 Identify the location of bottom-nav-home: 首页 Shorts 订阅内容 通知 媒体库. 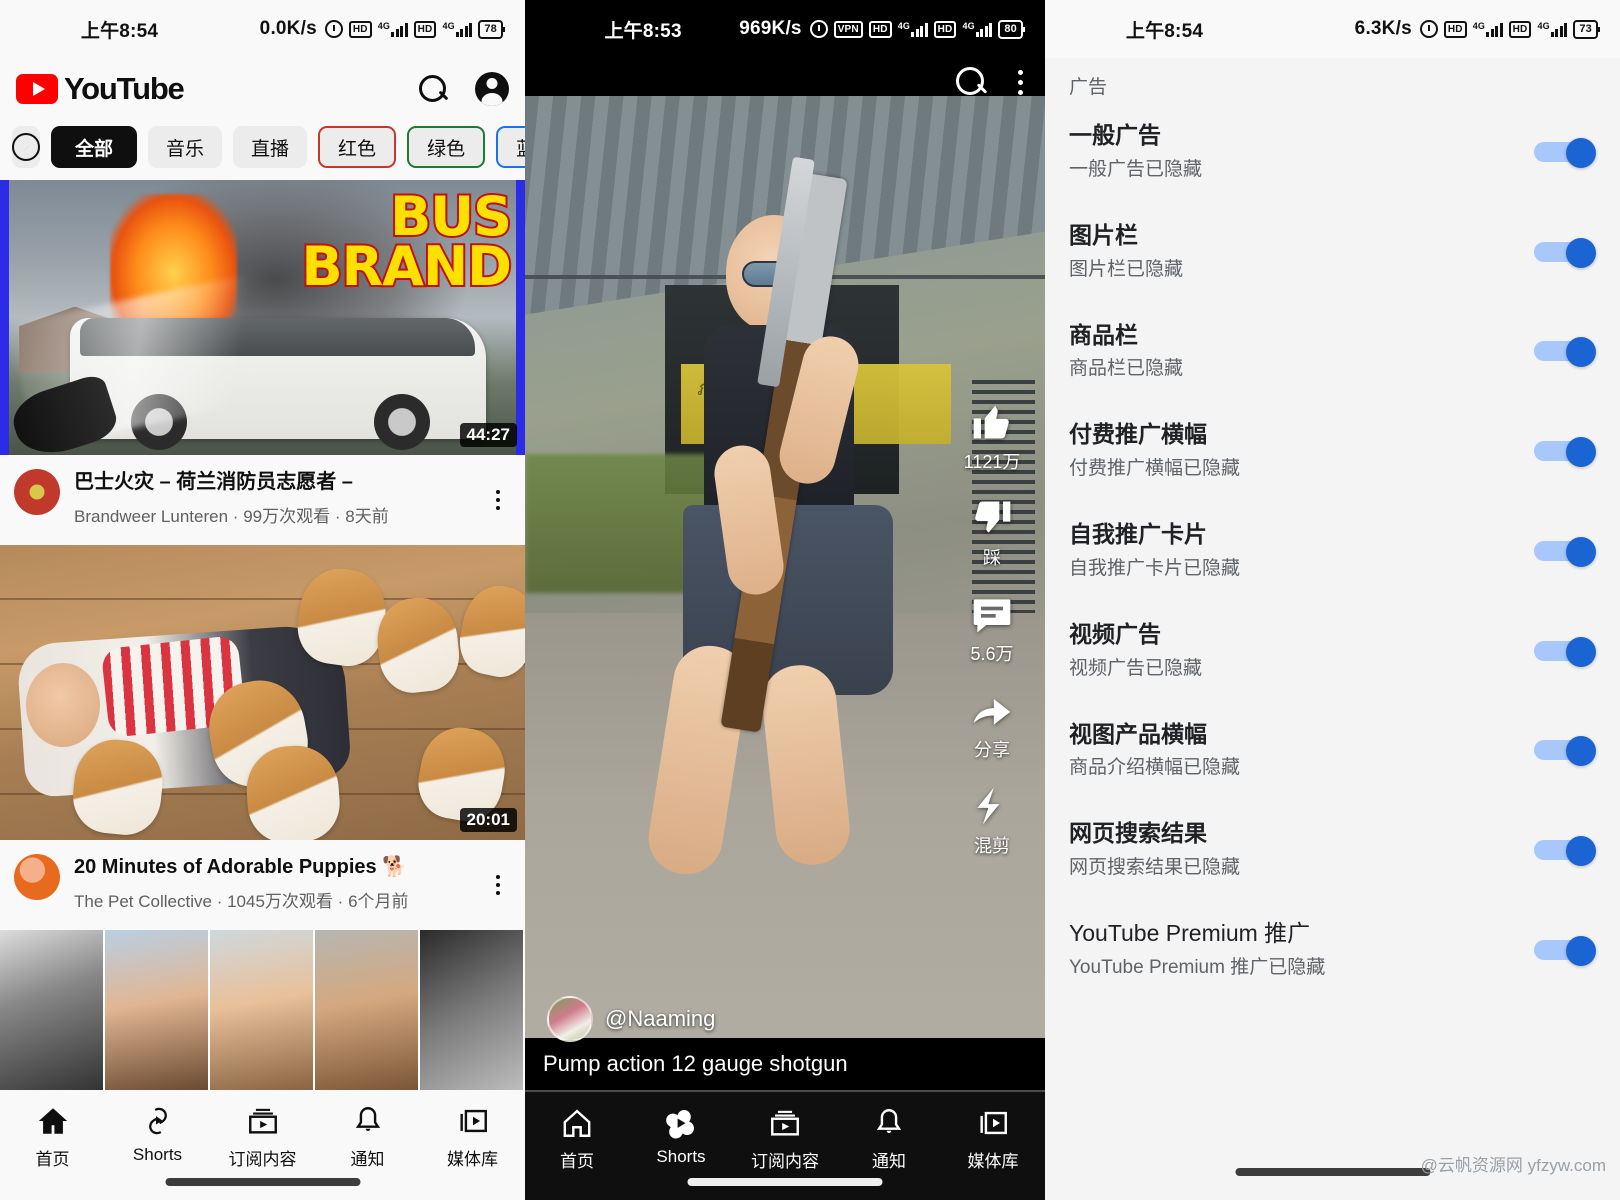
(262, 1145).